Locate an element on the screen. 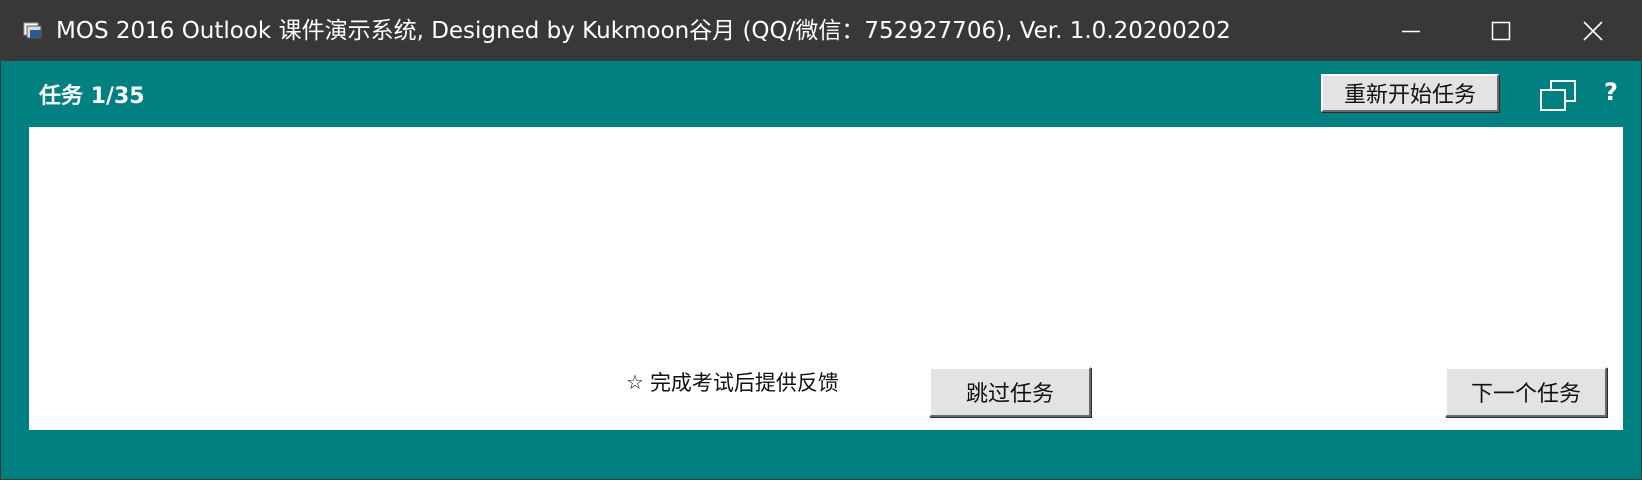  task-header: 任务 1/35 重新开始任务 ? is located at coordinates (821, 94).